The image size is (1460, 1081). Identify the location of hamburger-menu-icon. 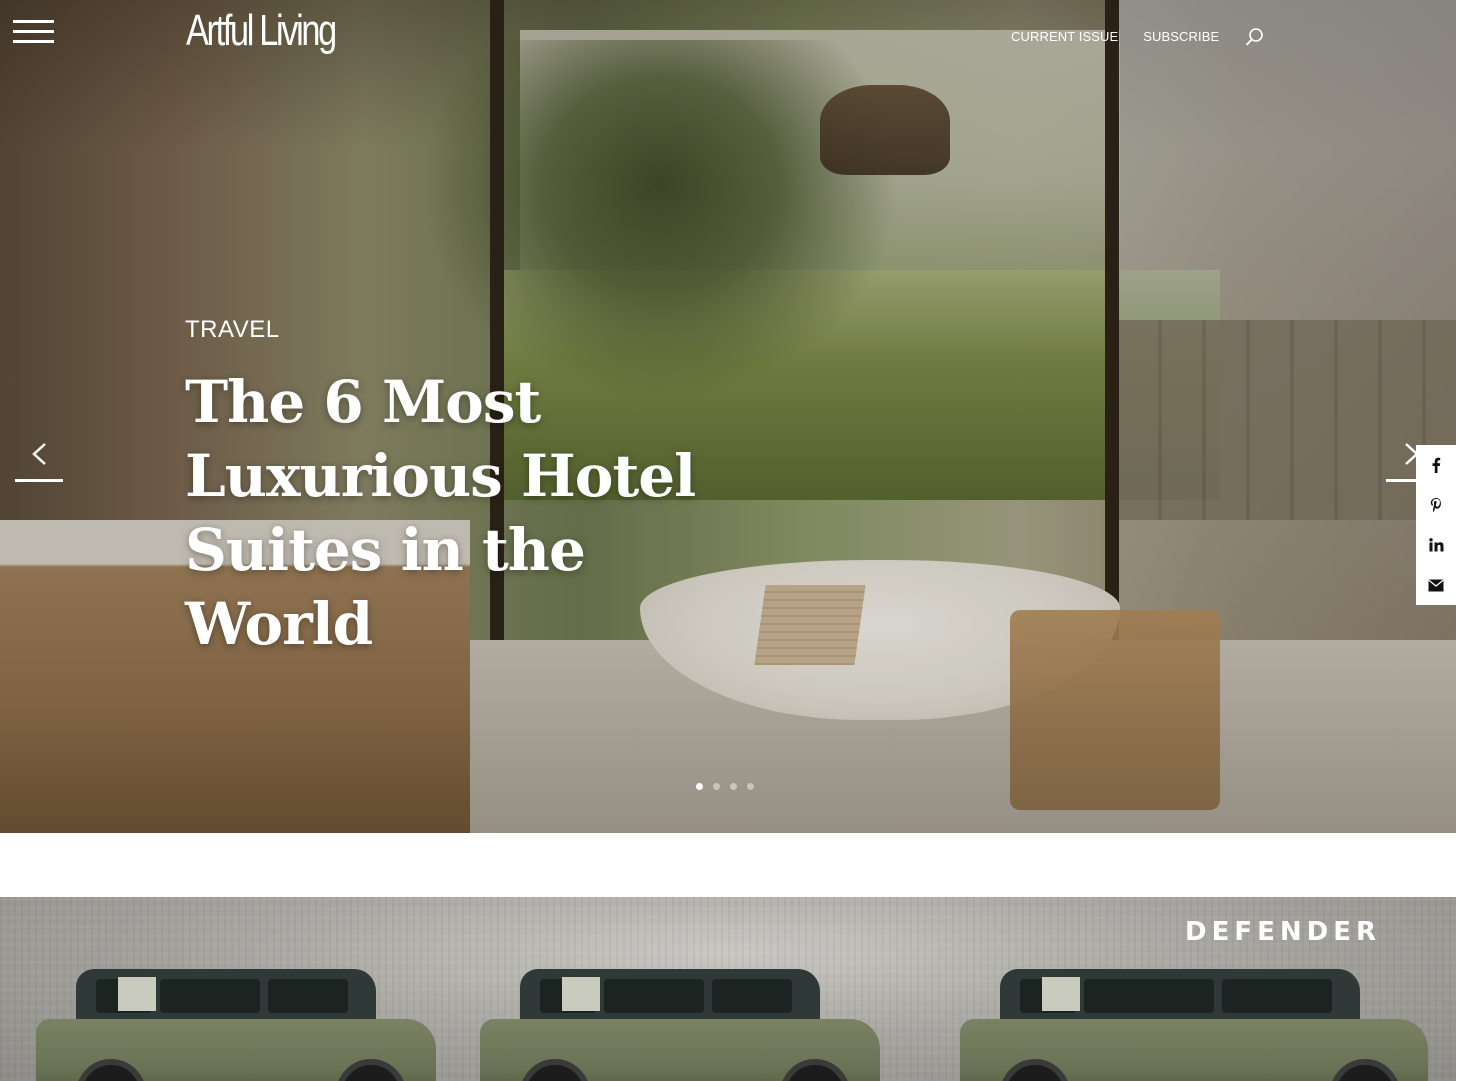
(34, 32).